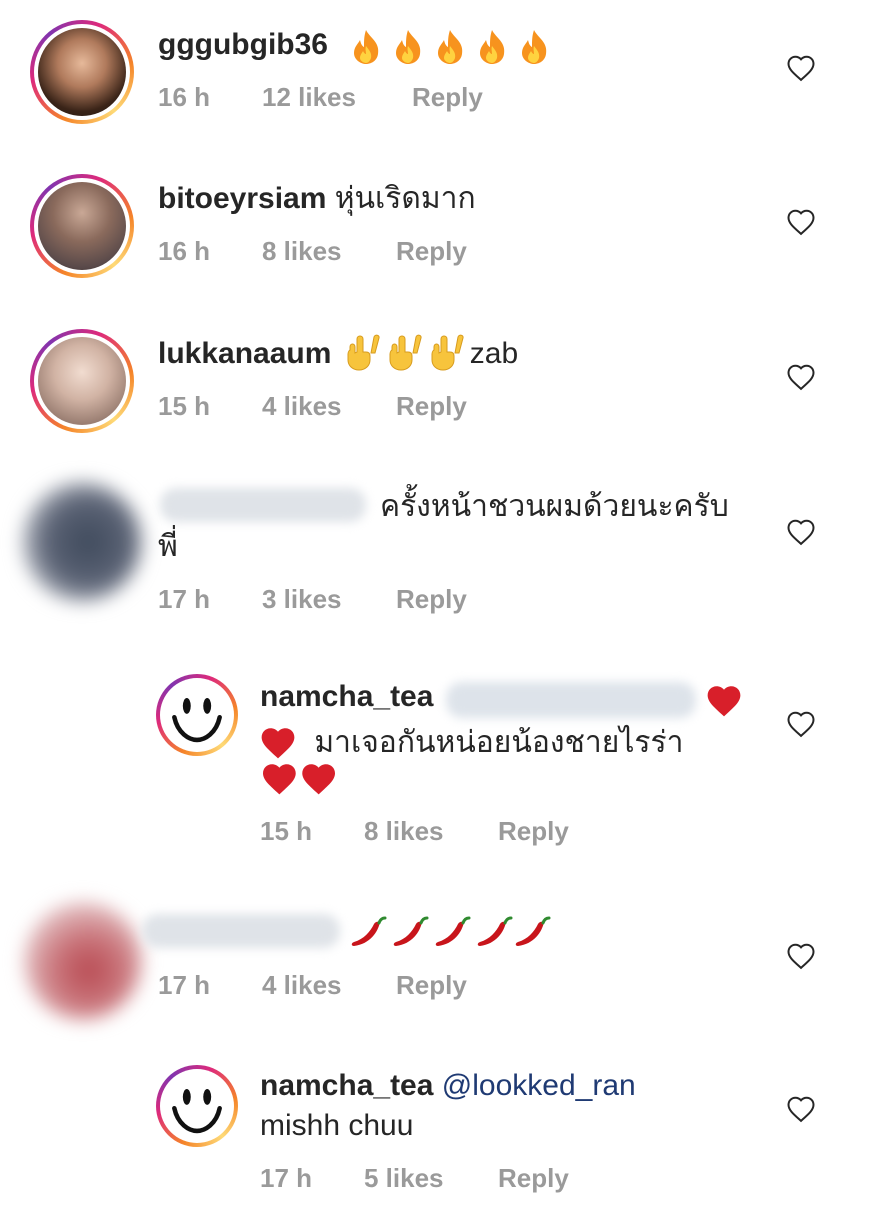 The width and height of the screenshot is (869, 1219). I want to click on fire-icon, so click(450, 47).